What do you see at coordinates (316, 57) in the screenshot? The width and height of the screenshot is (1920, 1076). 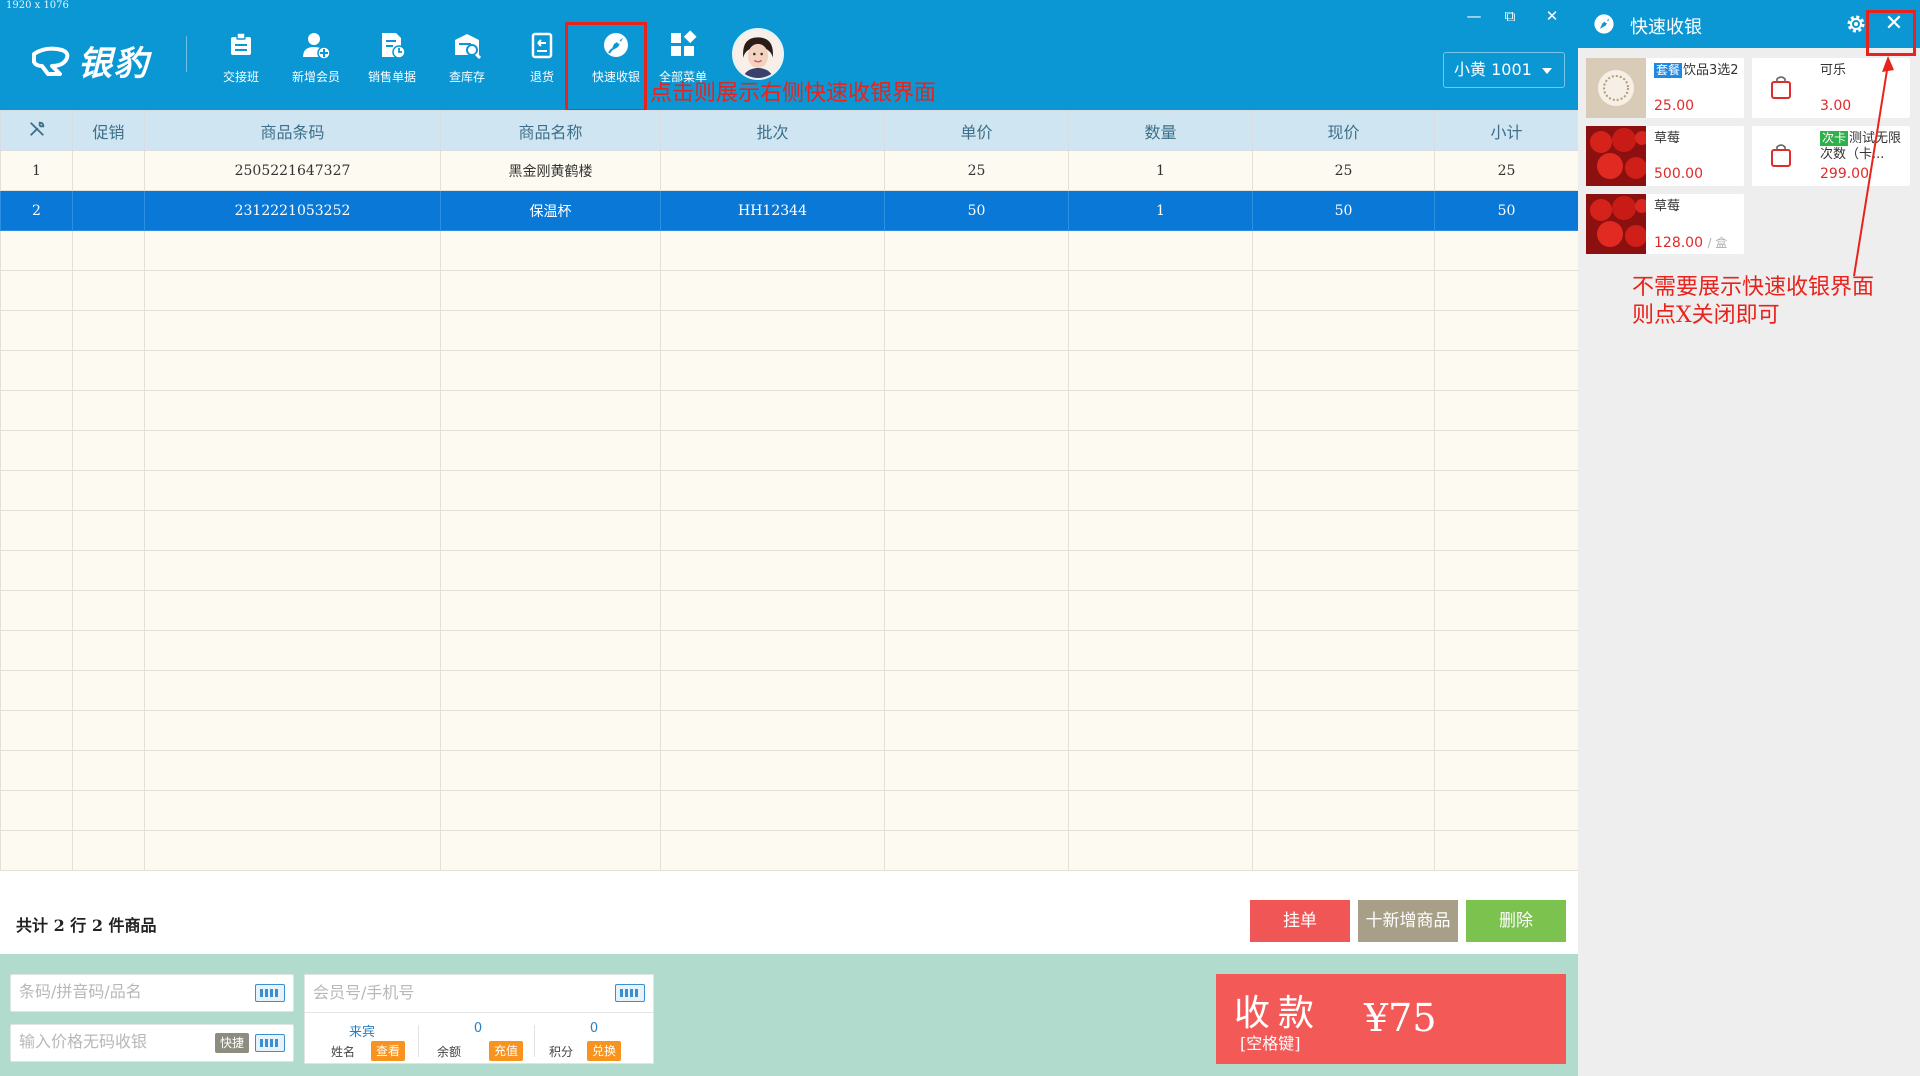 I see `add-member-button: 新增会员` at bounding box center [316, 57].